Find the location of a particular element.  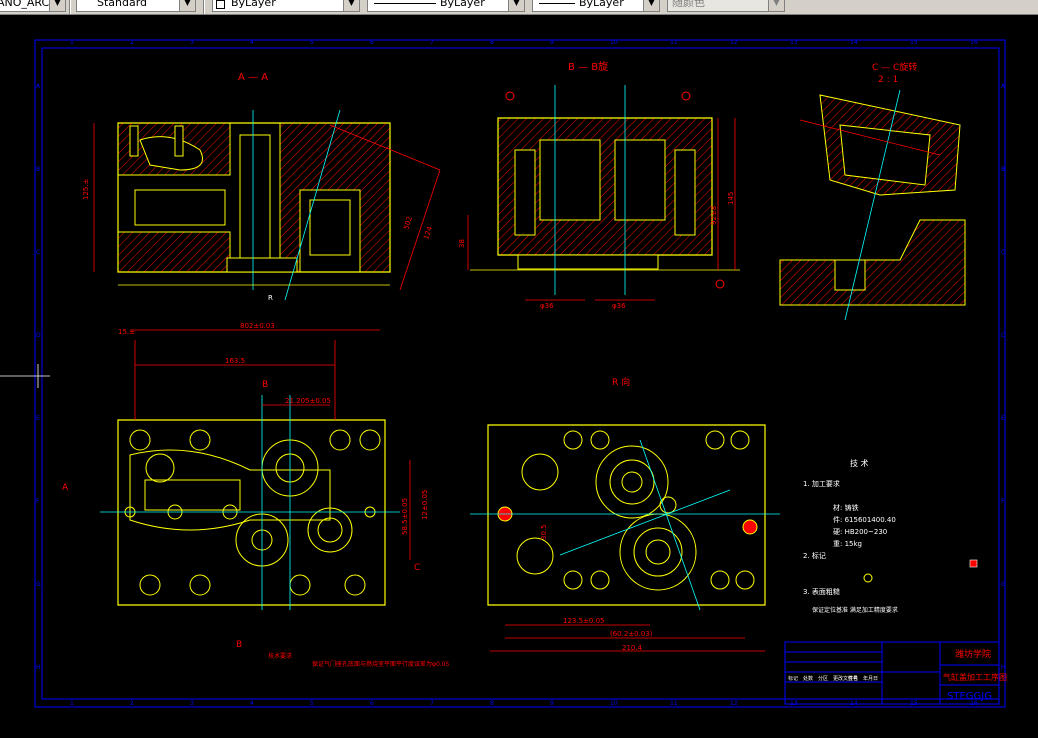

grid-row-label: F is located at coordinates (38, 501).